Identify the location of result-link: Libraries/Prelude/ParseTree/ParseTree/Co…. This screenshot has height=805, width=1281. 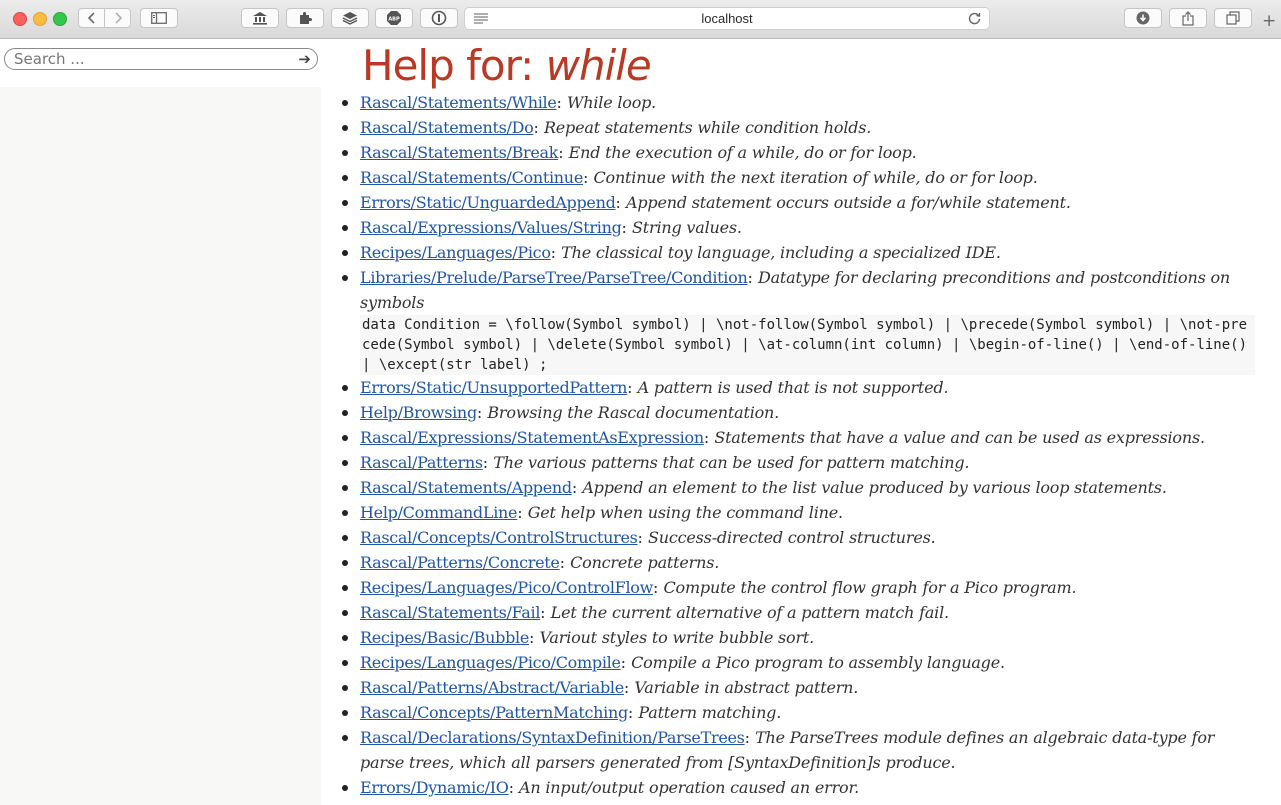
(554, 277).